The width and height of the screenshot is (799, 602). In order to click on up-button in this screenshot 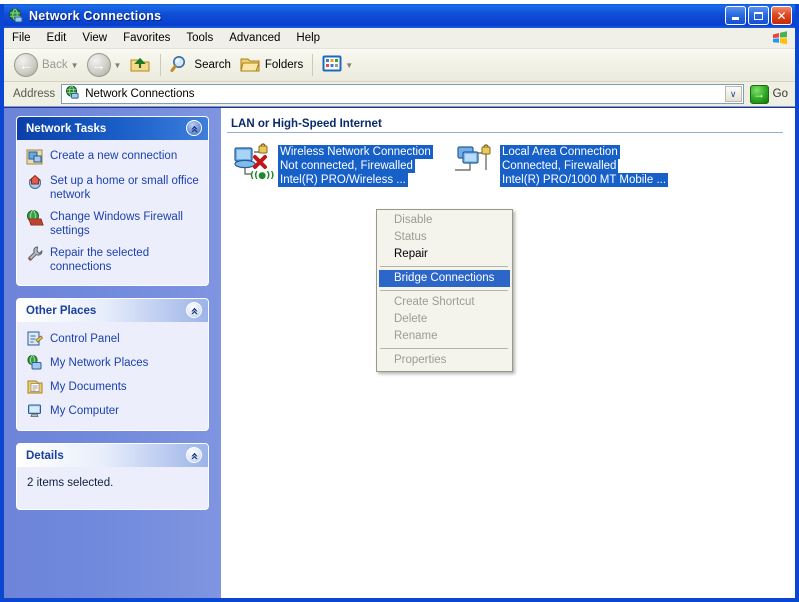, I will do `click(140, 65)`.